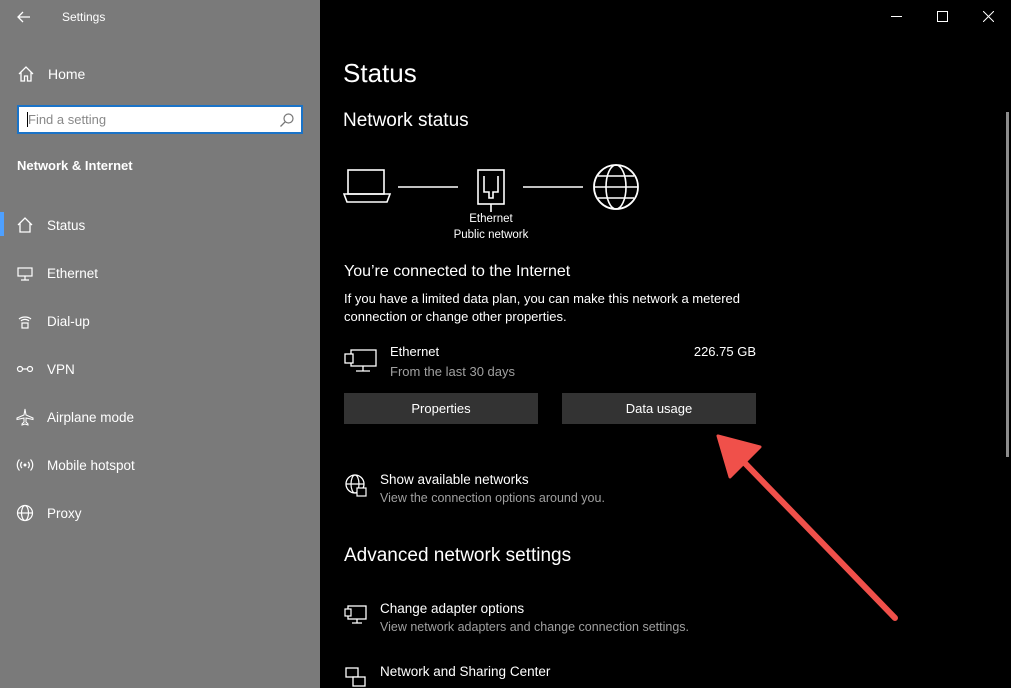 Image resolution: width=1011 pixels, height=688 pixels. What do you see at coordinates (452, 371) in the screenshot?
I see `usage-period: From the last 30 days` at bounding box center [452, 371].